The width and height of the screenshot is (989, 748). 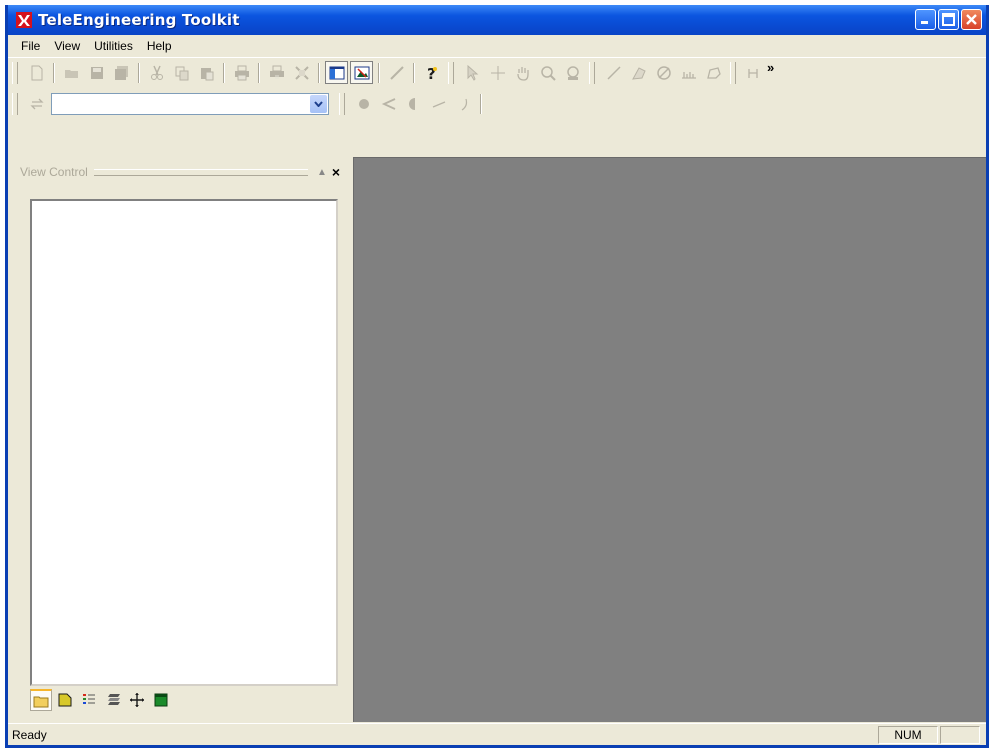 I want to click on tab-window, so click(x=161, y=700).